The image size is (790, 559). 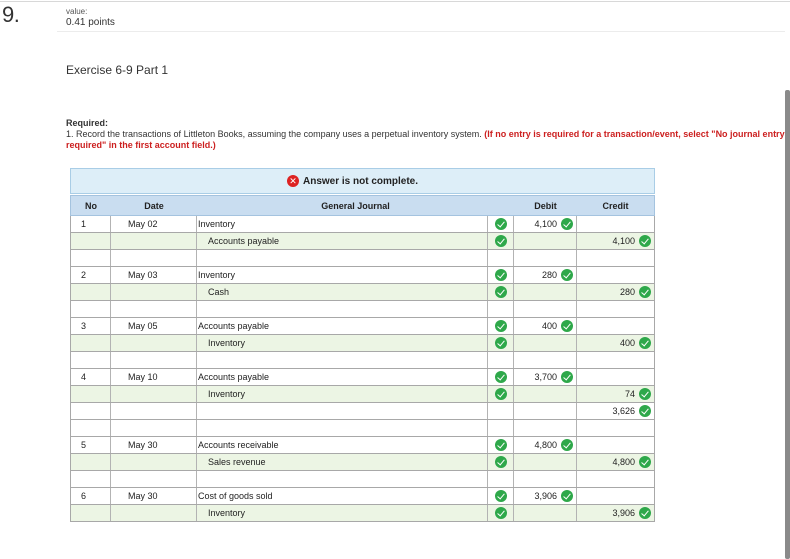 What do you see at coordinates (77, 11) in the screenshot?
I see `value-label: value:` at bounding box center [77, 11].